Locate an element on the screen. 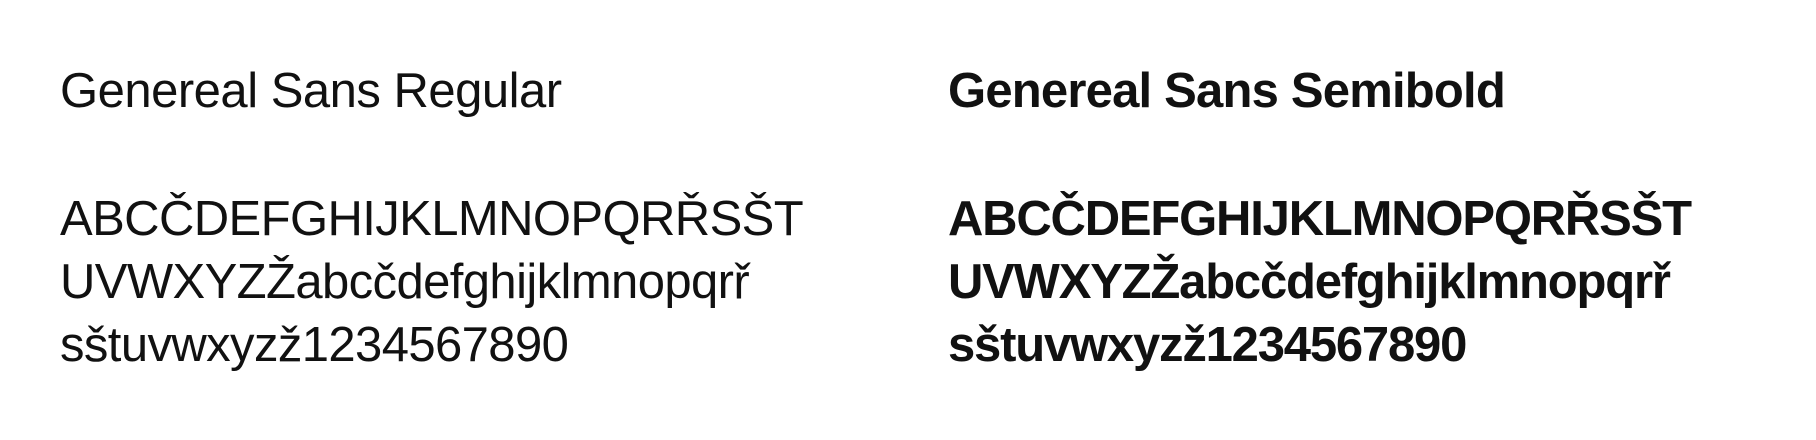 This screenshot has width=1816, height=440. specimen-title: Genereal Sans Regular is located at coordinates (311, 91).